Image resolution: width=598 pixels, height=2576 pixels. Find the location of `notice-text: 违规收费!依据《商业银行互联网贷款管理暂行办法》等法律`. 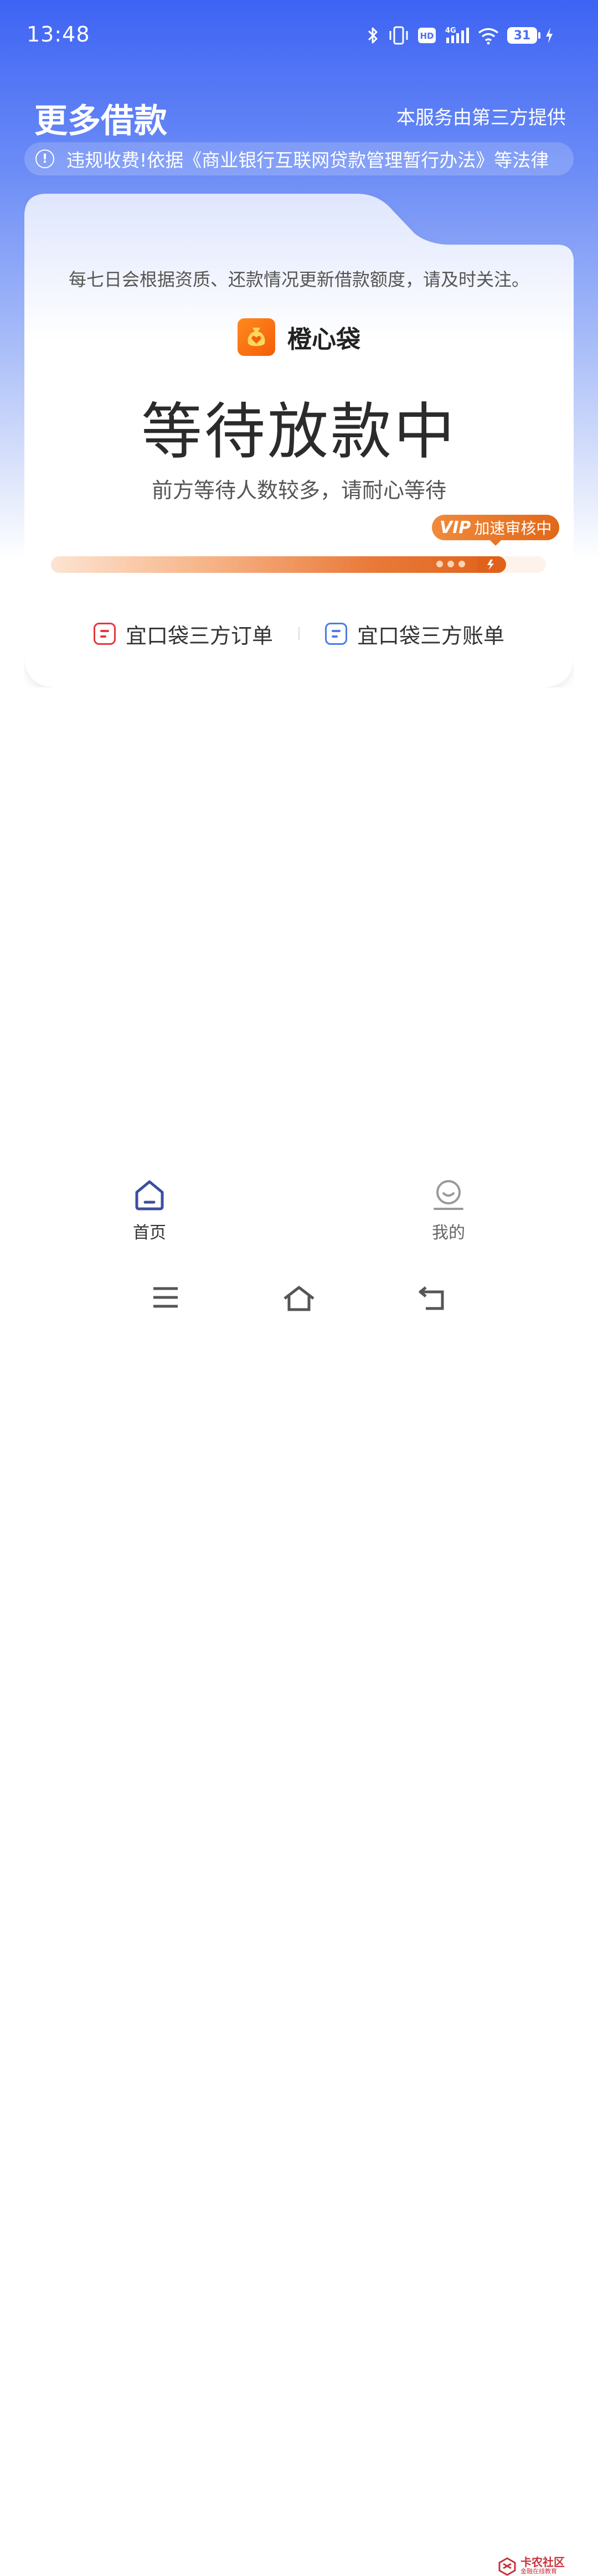

notice-text: 违规收费!依据《商业银行互联网贷款管理暂行办法》等法律 is located at coordinates (307, 160).